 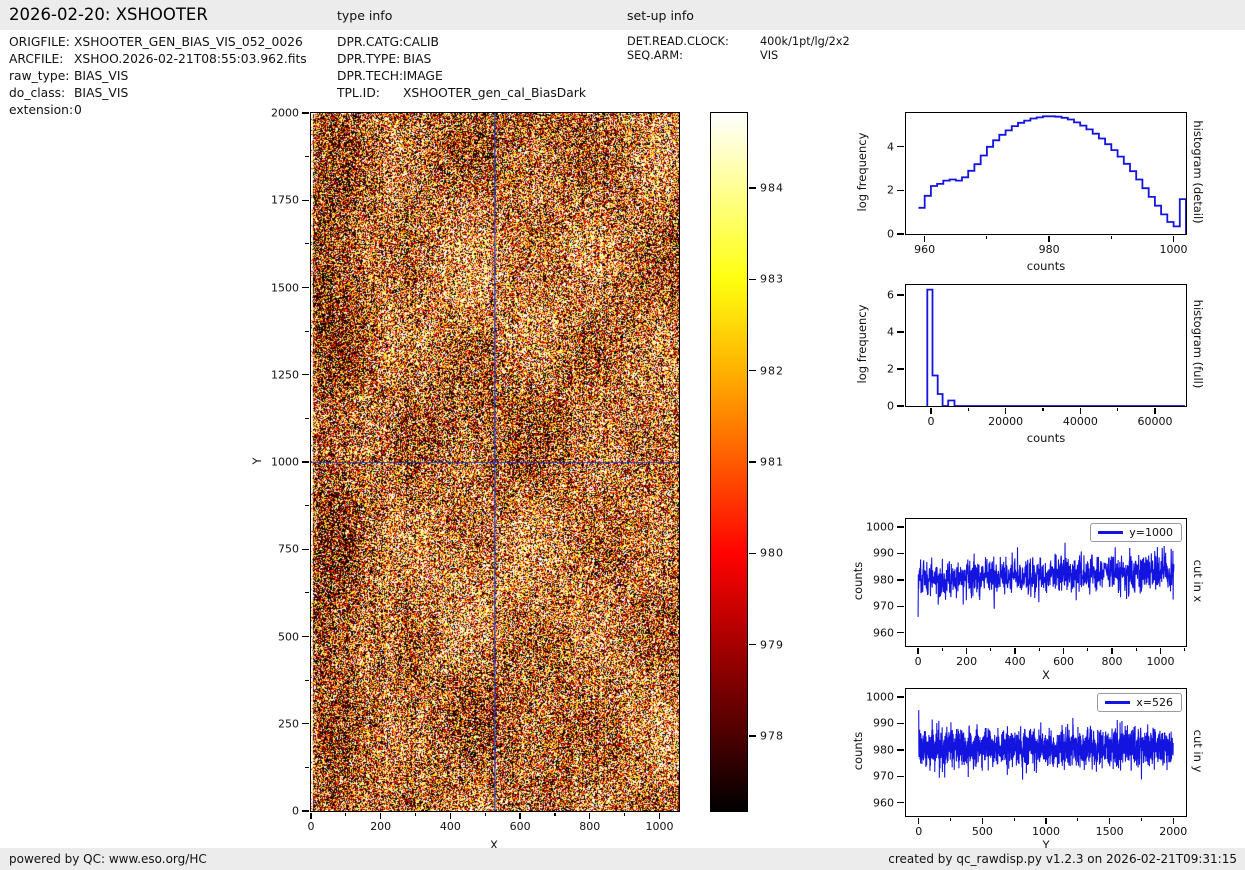 I want to click on colorbar-tick-label: 982, so click(x=772, y=371).